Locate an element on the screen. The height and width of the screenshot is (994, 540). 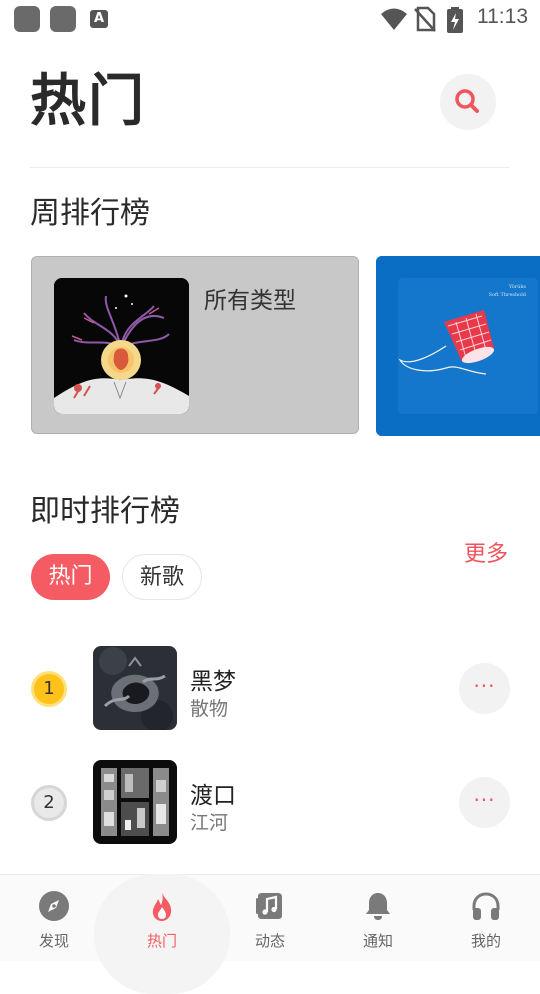
svg-text: Yörüks is located at coordinates (517, 287).